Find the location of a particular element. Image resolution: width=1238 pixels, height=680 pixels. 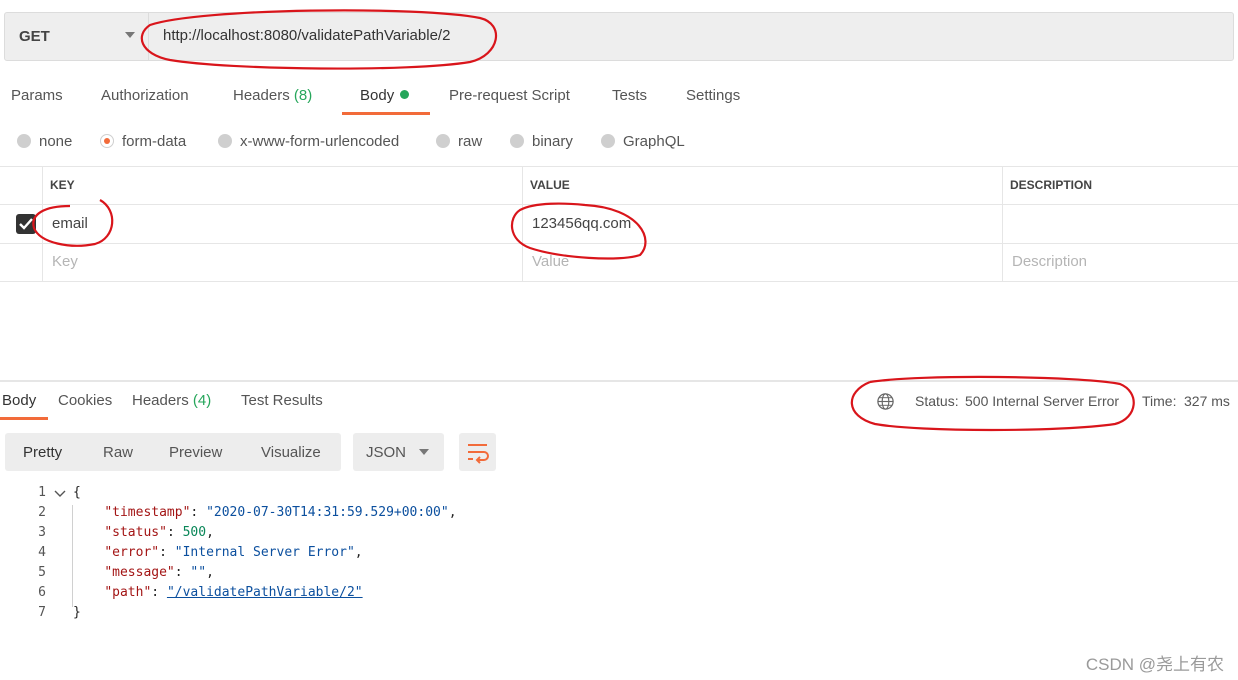

view-visualize-button: Visualize is located at coordinates (291, 452).